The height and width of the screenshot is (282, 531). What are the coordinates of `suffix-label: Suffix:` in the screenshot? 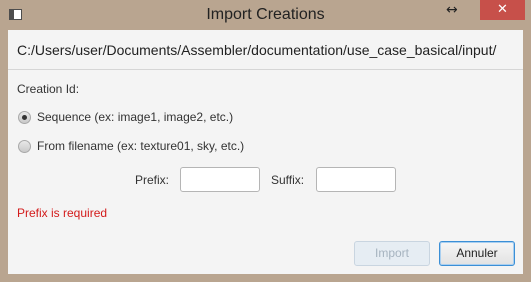 It's located at (288, 180).